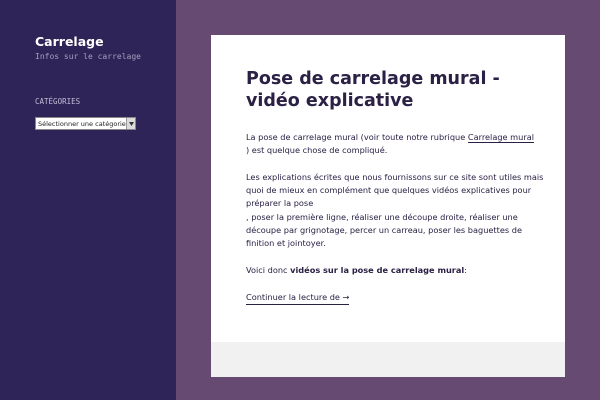  Describe the element at coordinates (298, 298) in the screenshot. I see `read-more-link: Continuer la lecture de →` at that location.